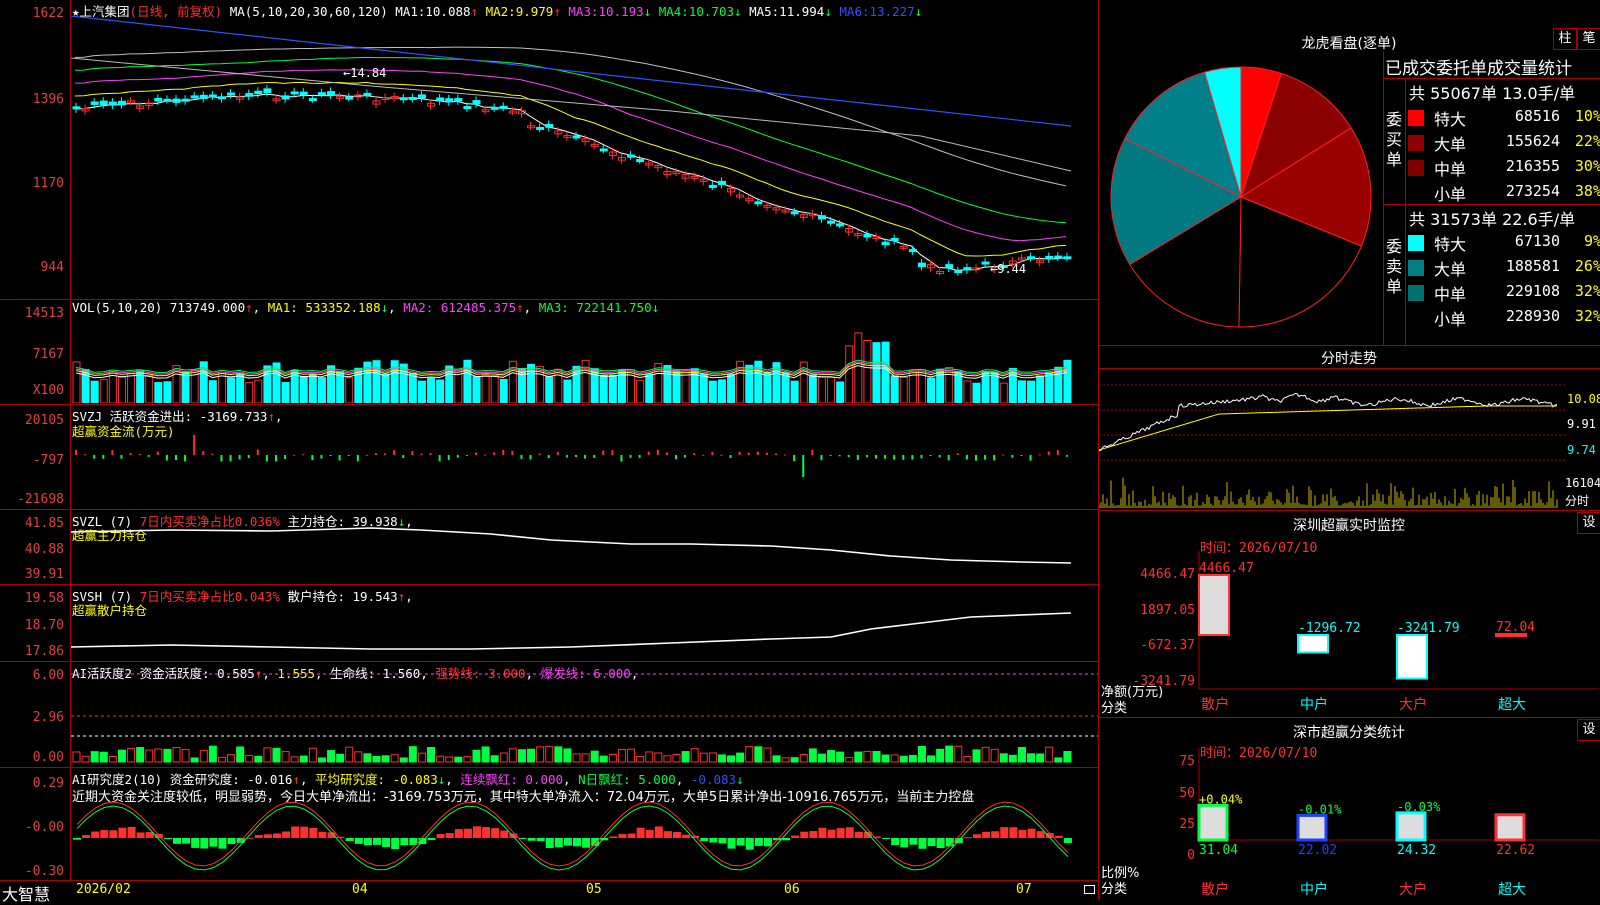 The image size is (1600, 905). What do you see at coordinates (1450, 169) in the screenshot?
I see `row-label: 中单` at bounding box center [1450, 169].